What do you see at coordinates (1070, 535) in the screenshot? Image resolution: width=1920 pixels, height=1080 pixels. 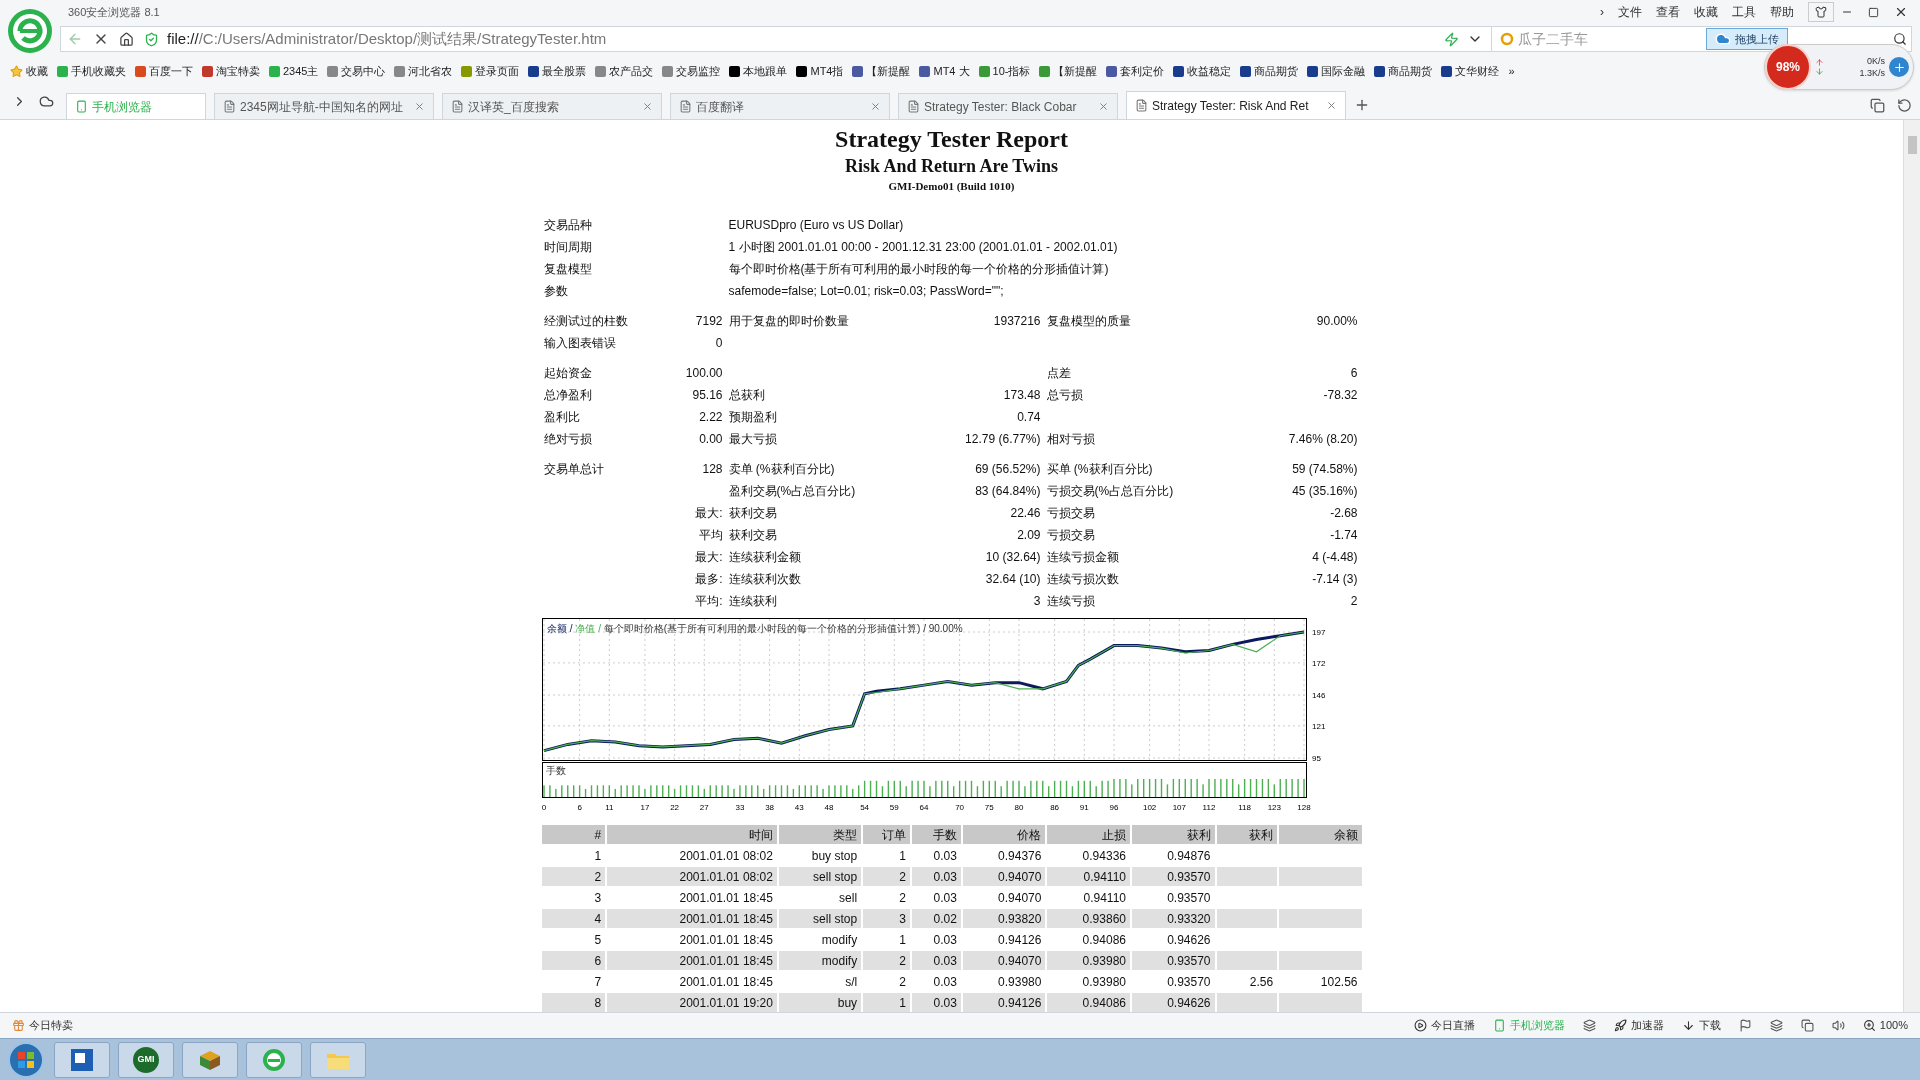 I see `stat-label: 亏损交易` at bounding box center [1070, 535].